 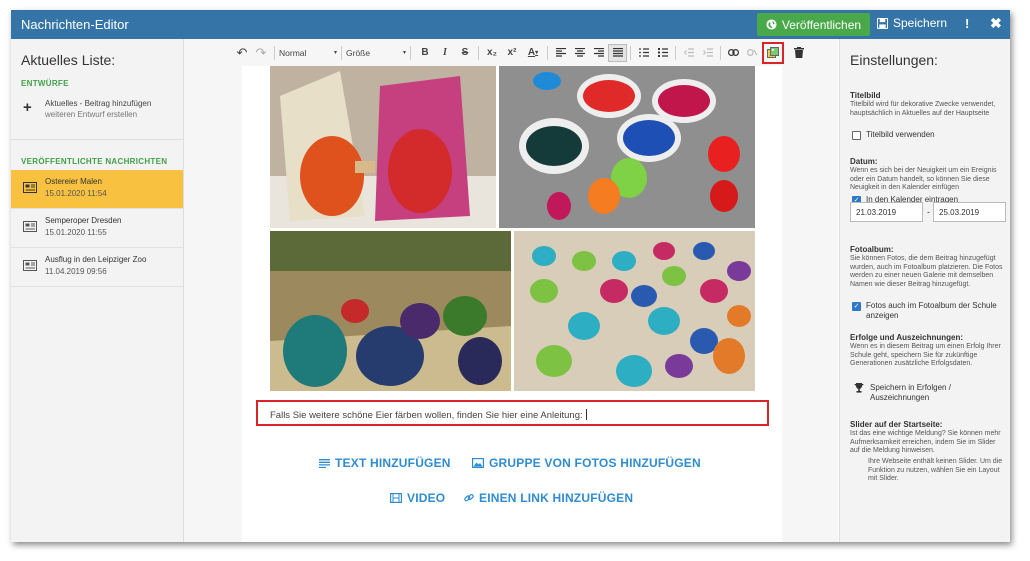 I want to click on photo-dye-cups, so click(x=627, y=147).